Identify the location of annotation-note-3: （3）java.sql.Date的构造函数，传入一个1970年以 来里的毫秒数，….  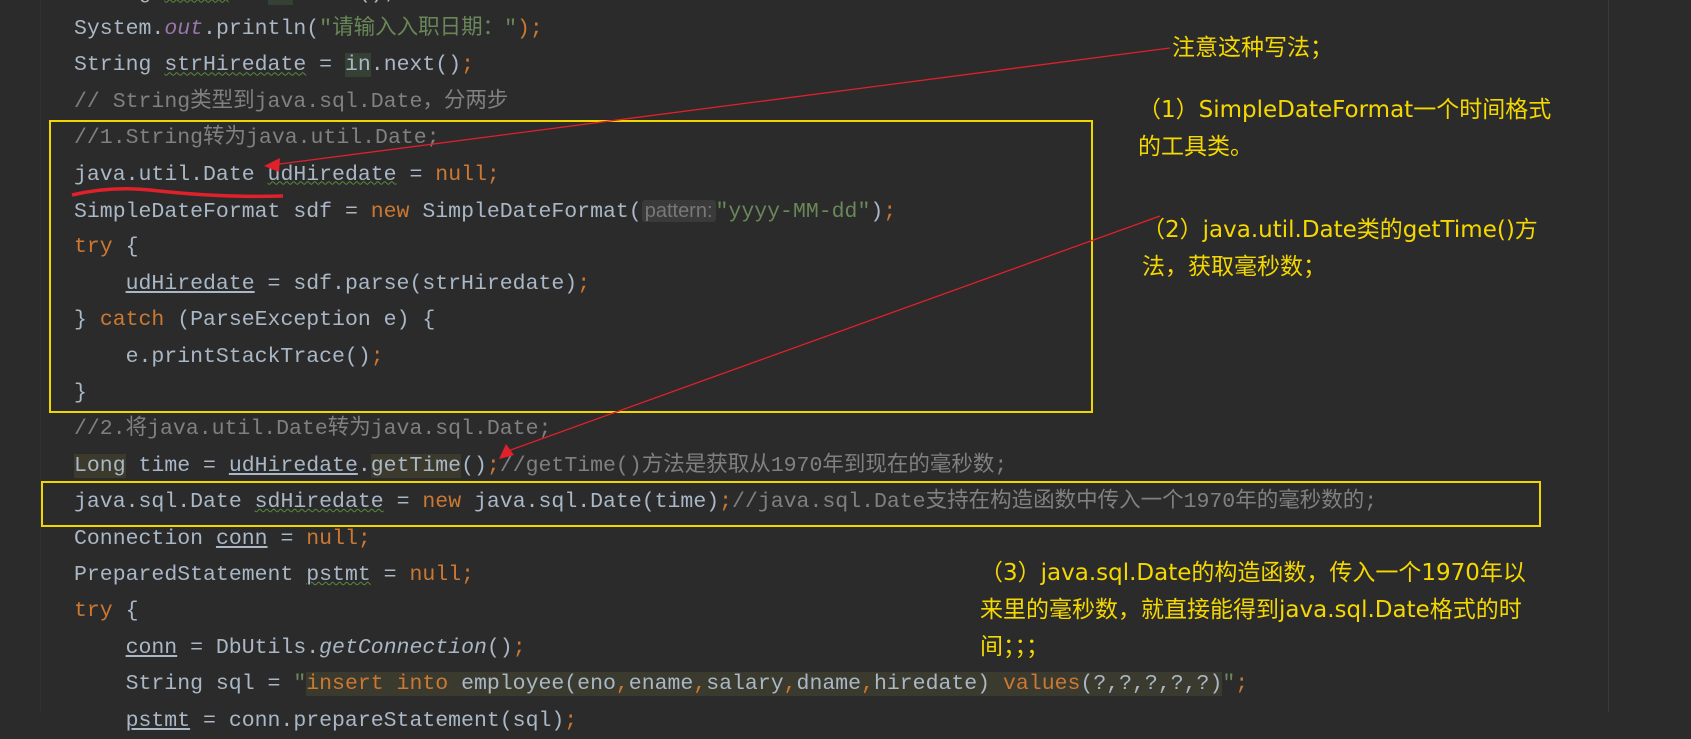
(1253, 610).